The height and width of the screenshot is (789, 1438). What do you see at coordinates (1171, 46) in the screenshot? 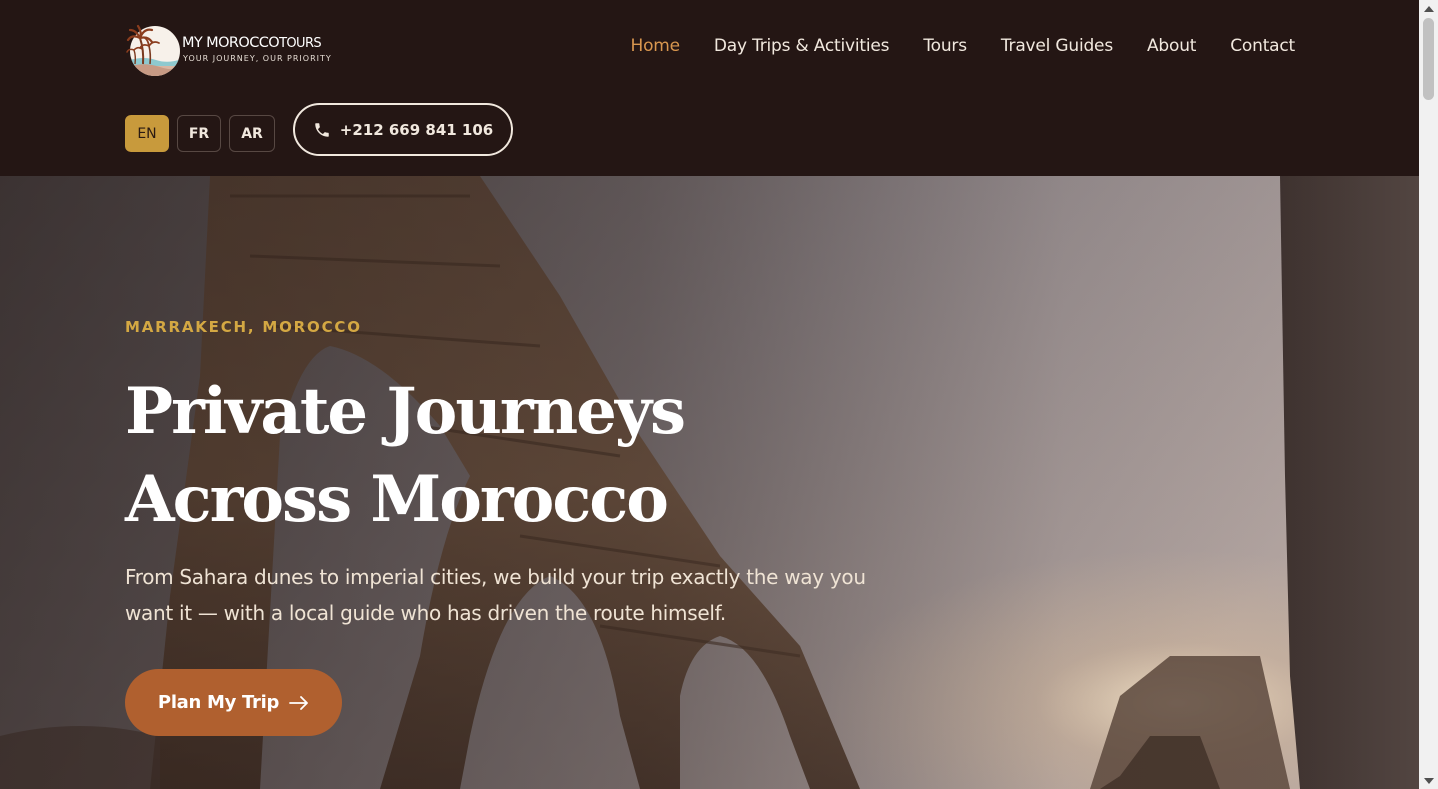
I see `nav-item-about: About` at bounding box center [1171, 46].